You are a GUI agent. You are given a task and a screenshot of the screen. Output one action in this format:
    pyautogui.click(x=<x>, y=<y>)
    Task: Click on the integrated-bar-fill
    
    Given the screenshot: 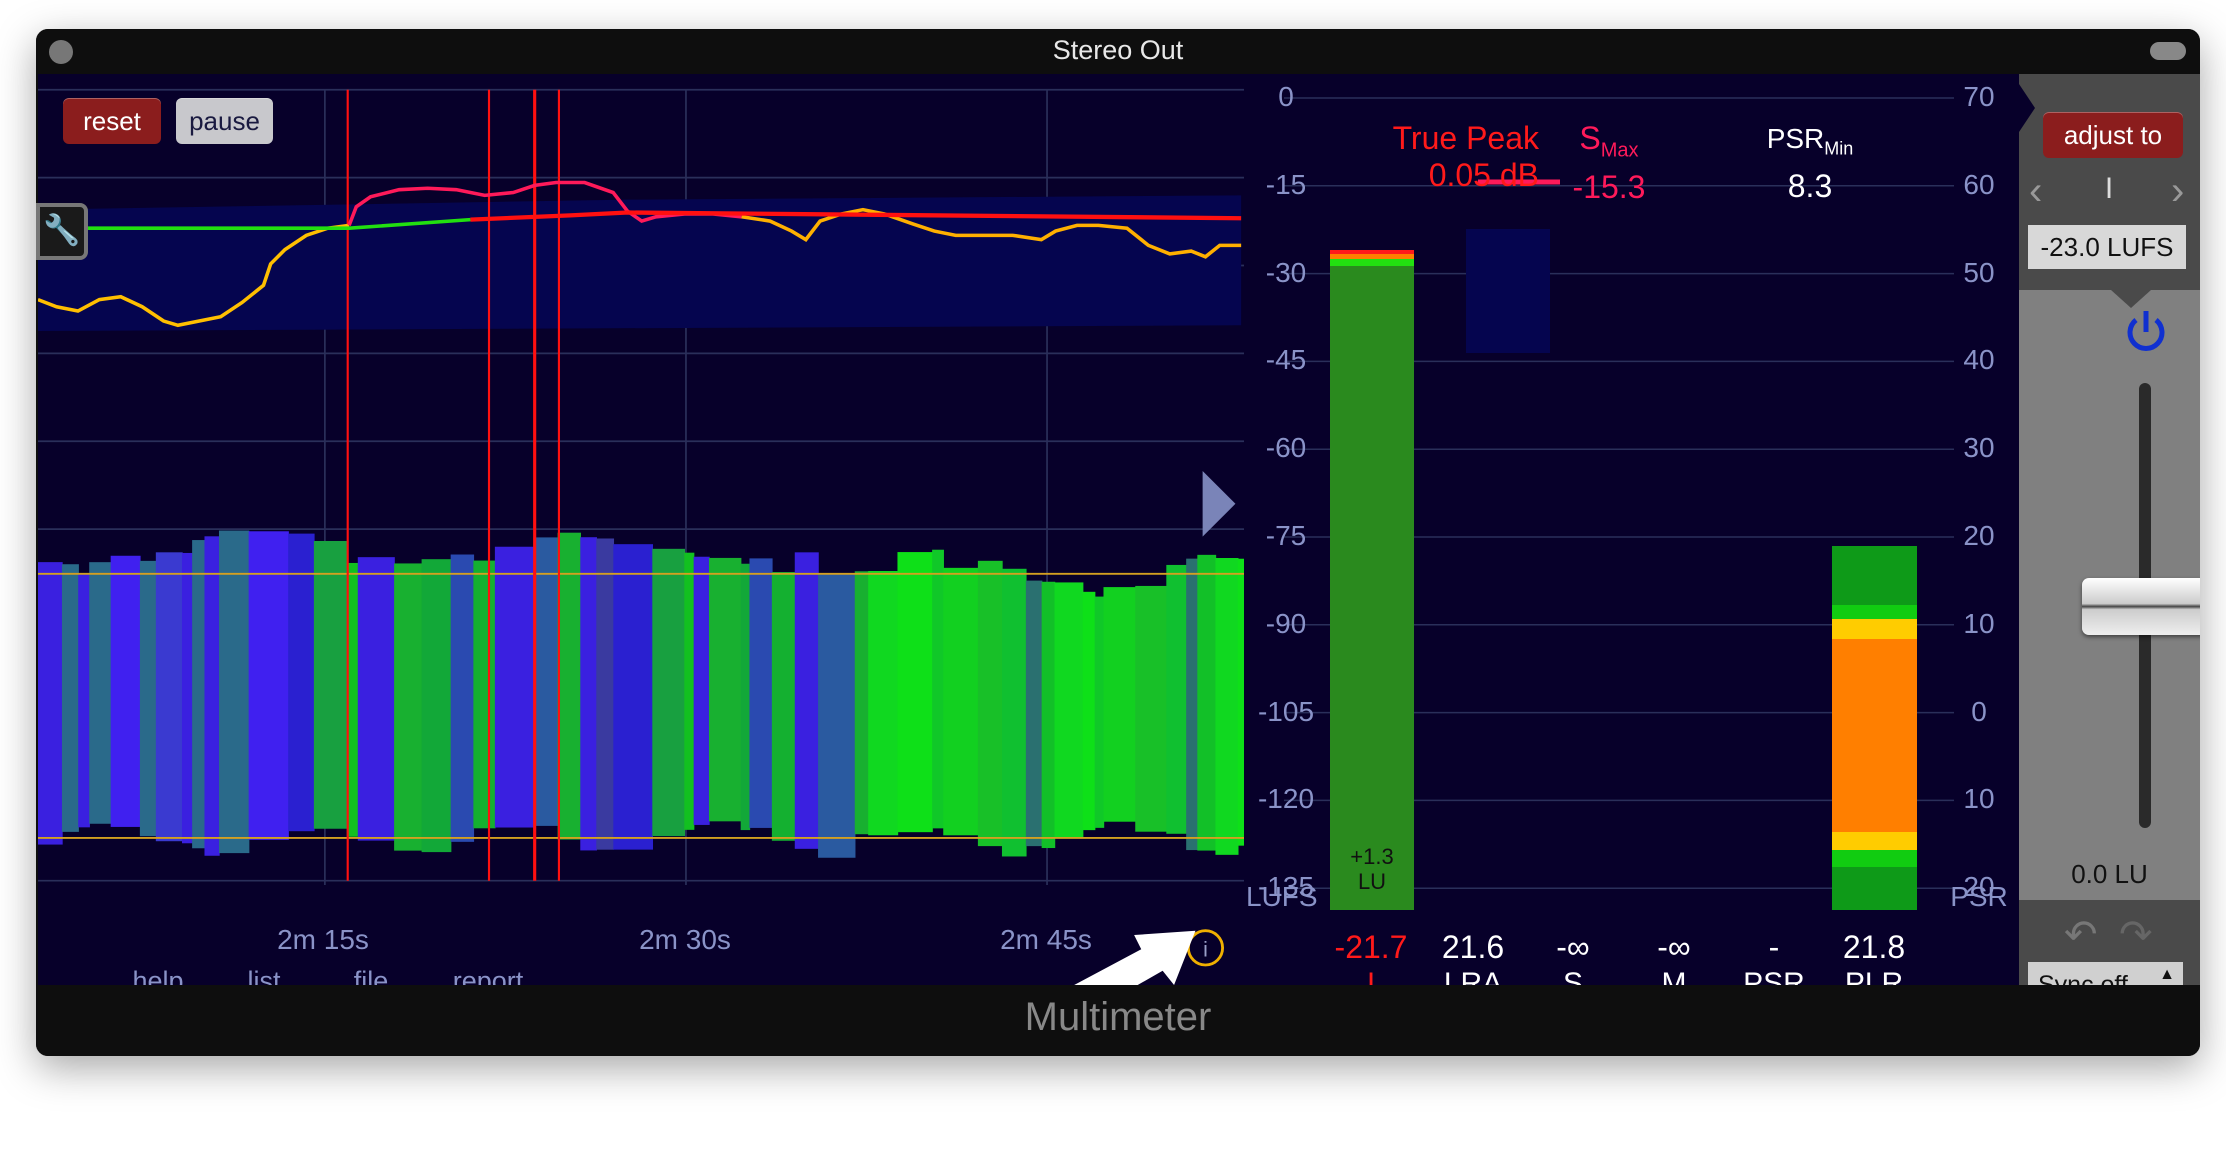 What is the action you would take?
    pyautogui.click(x=1372, y=580)
    